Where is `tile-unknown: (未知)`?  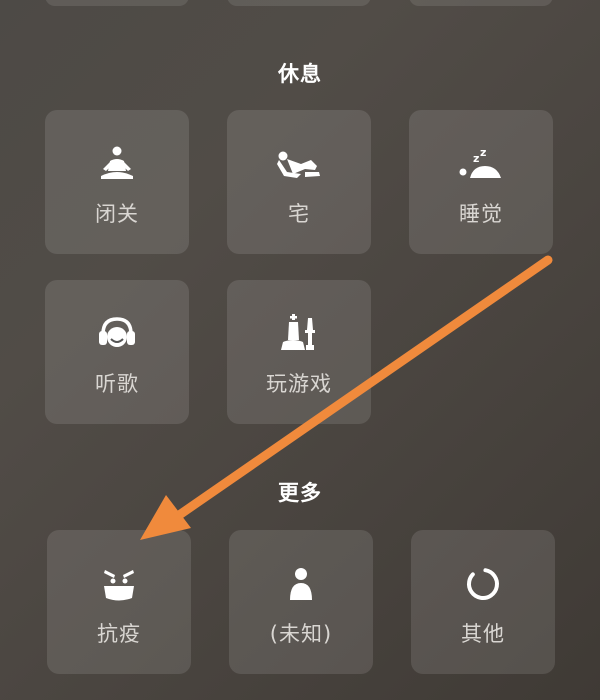
tile-unknown: (未知) is located at coordinates (301, 602).